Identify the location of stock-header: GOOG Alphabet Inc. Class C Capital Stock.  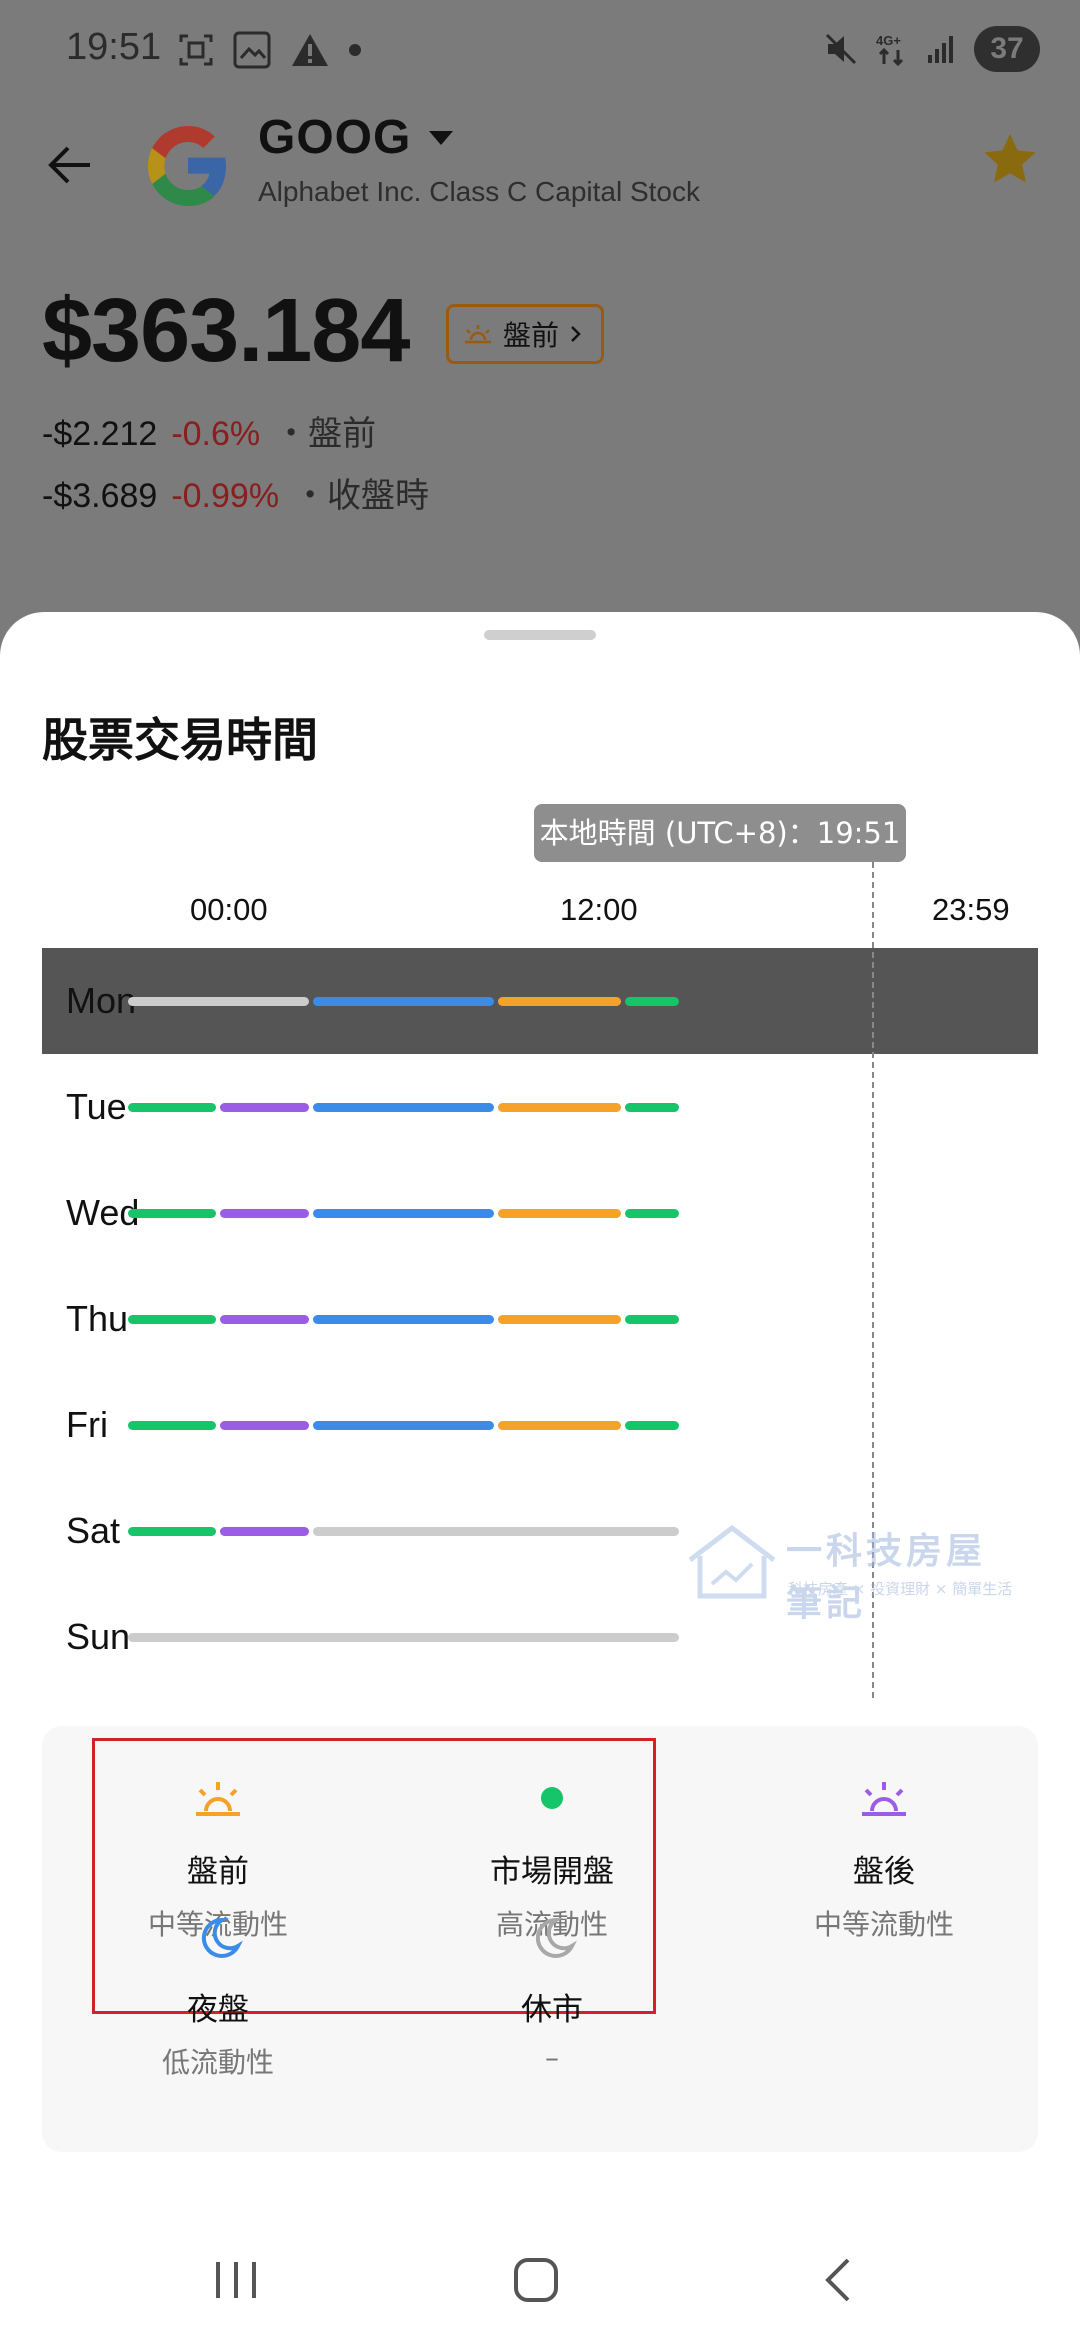
(540, 175).